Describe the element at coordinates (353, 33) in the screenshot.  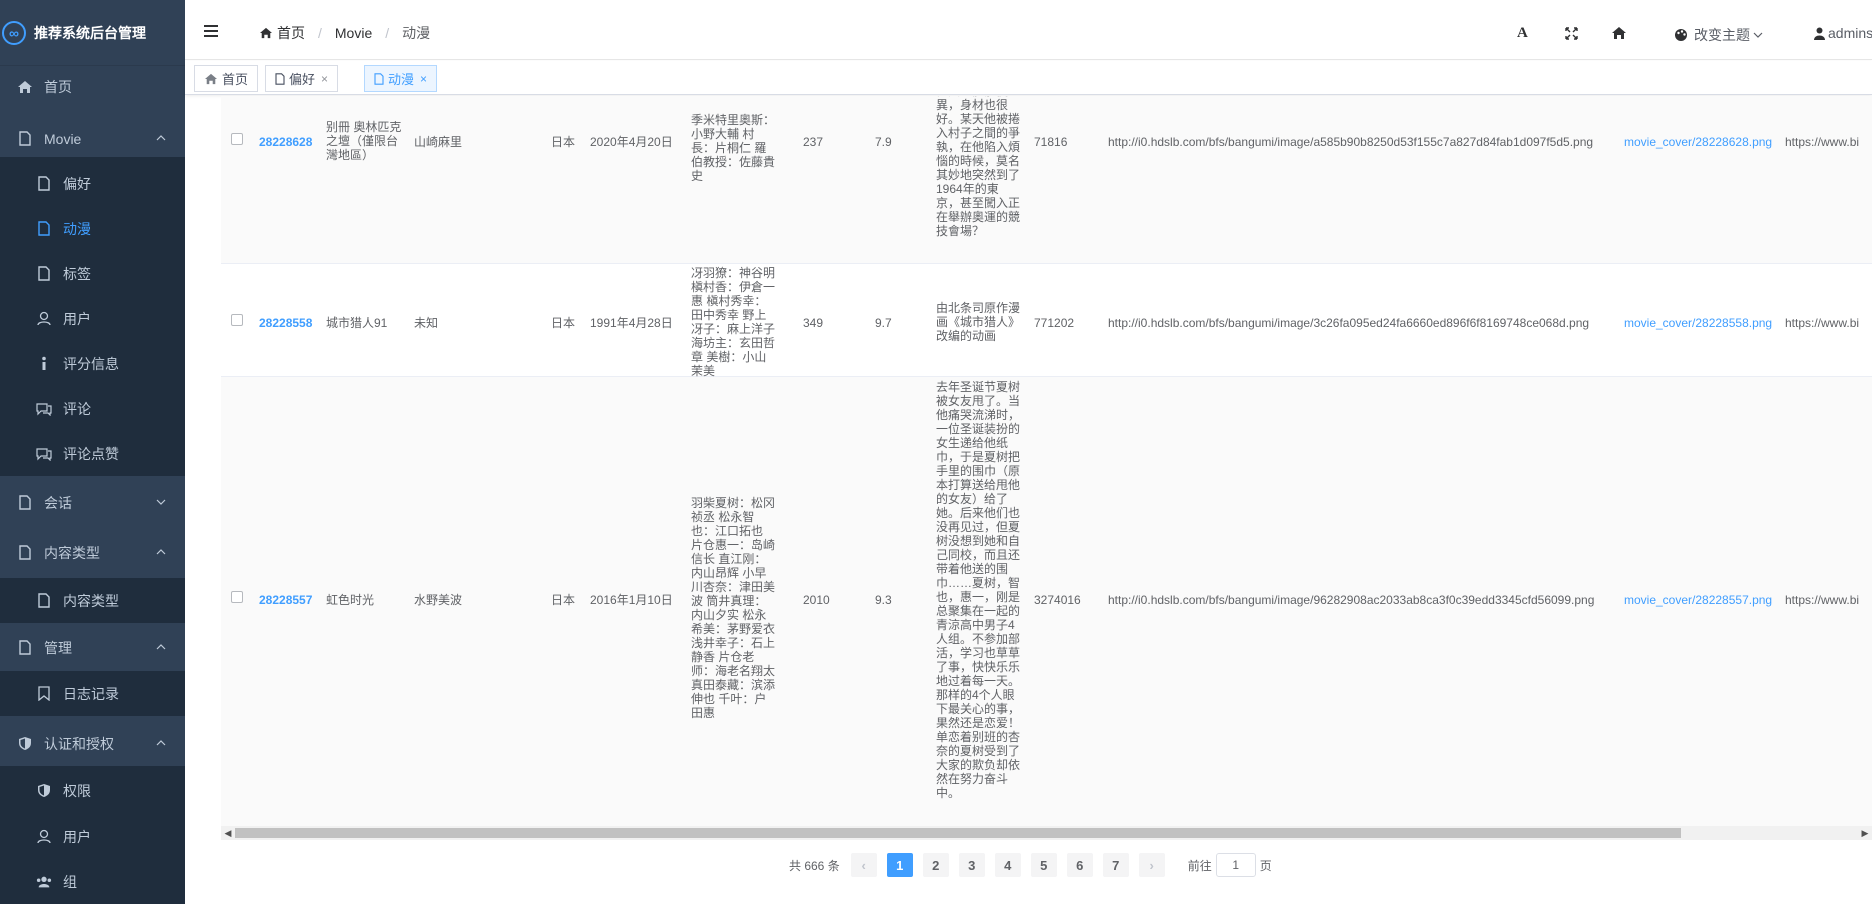
I see `breadcrumb-item-movie: Movie` at that location.